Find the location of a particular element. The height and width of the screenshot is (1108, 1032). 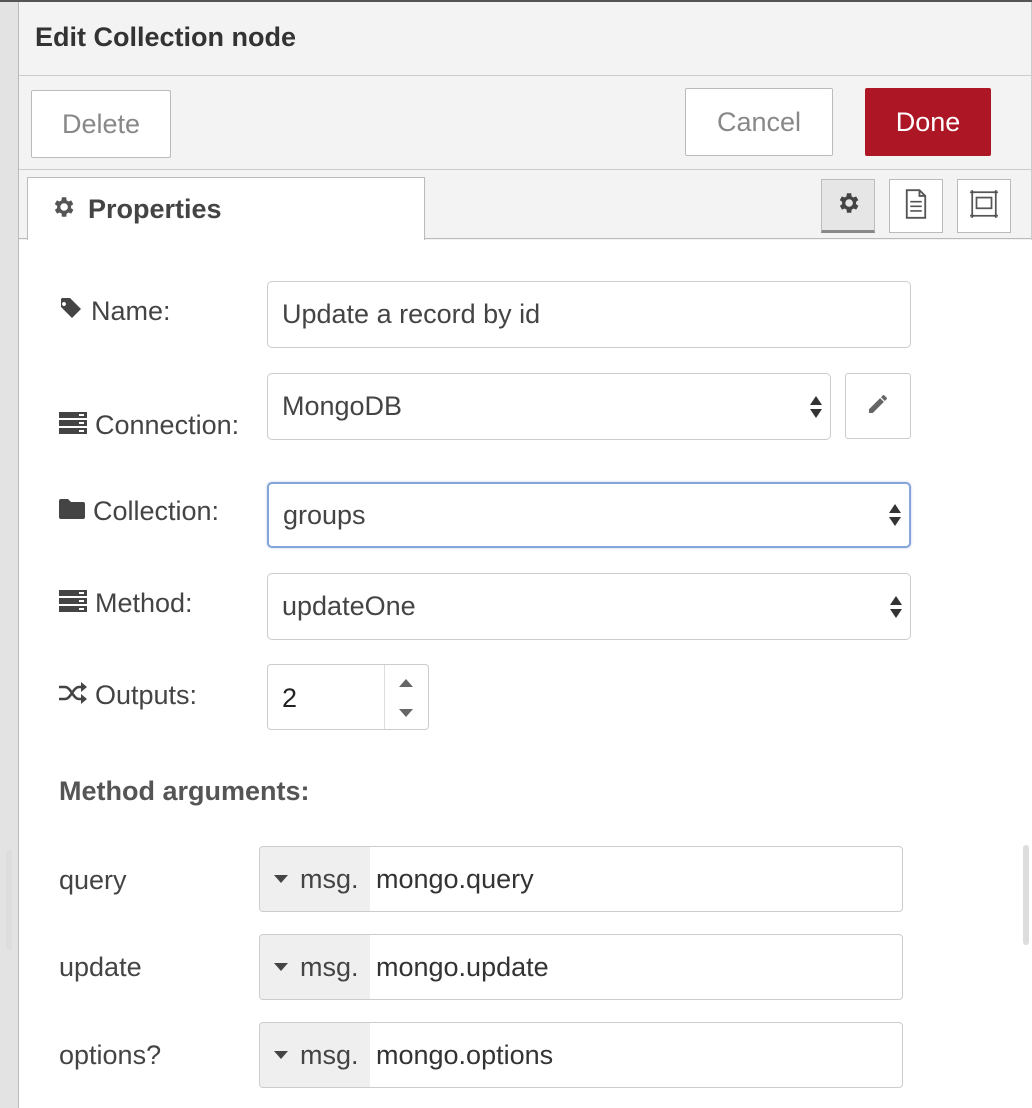

tab-properties: Properties is located at coordinates (226, 208).